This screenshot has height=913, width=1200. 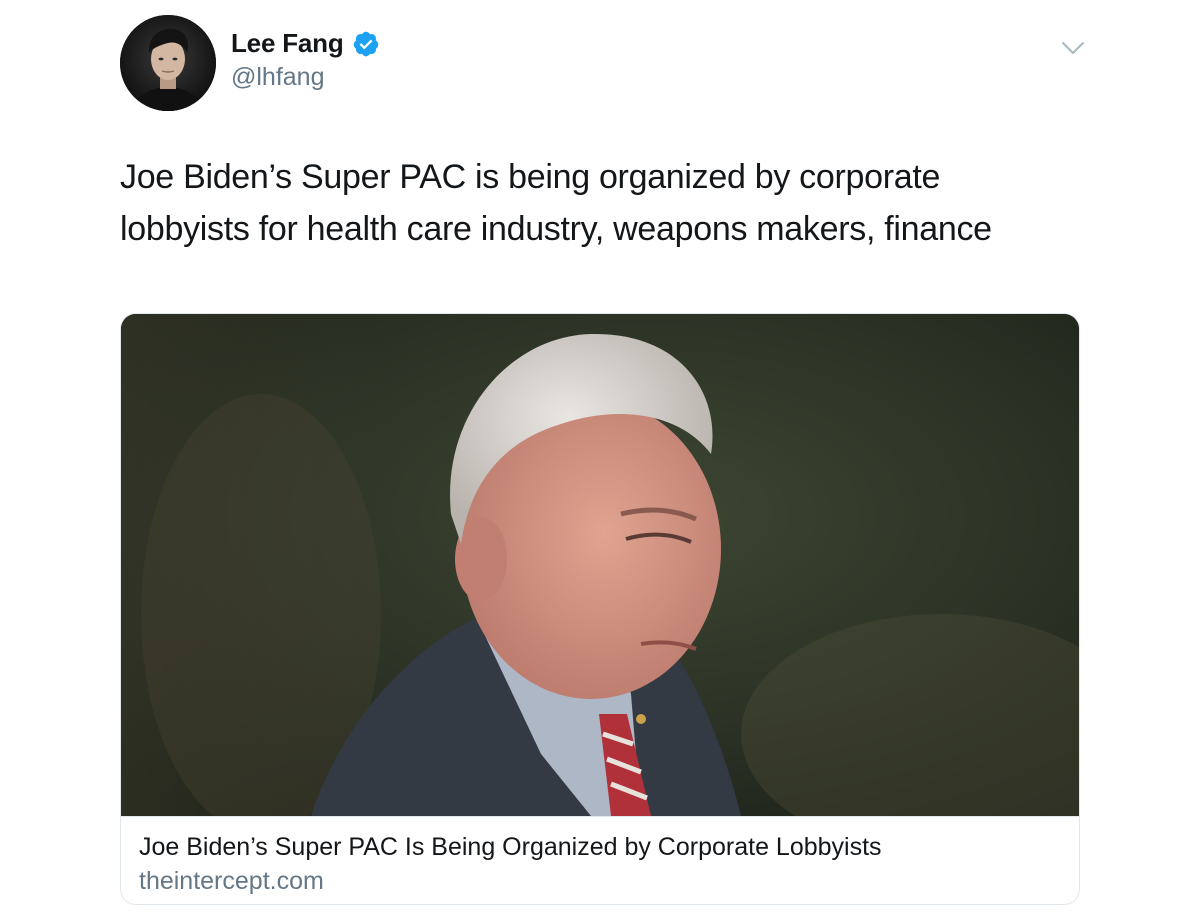 I want to click on chevron-down-icon, so click(x=1073, y=48).